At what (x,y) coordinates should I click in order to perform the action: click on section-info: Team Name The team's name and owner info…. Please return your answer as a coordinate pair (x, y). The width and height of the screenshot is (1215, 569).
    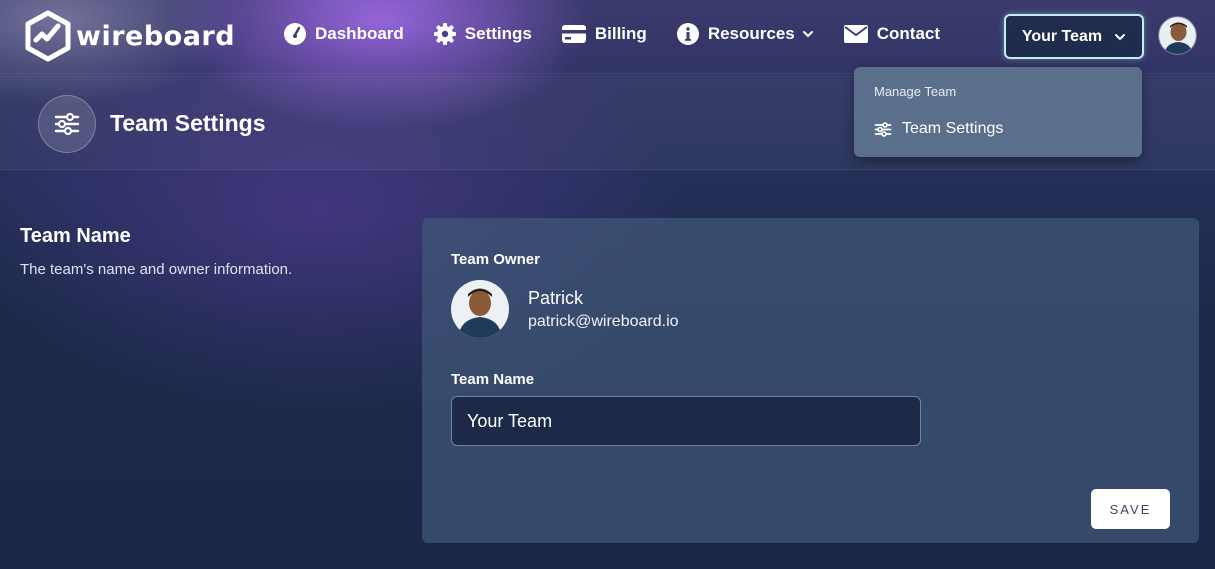
    Looking at the image, I should click on (156, 251).